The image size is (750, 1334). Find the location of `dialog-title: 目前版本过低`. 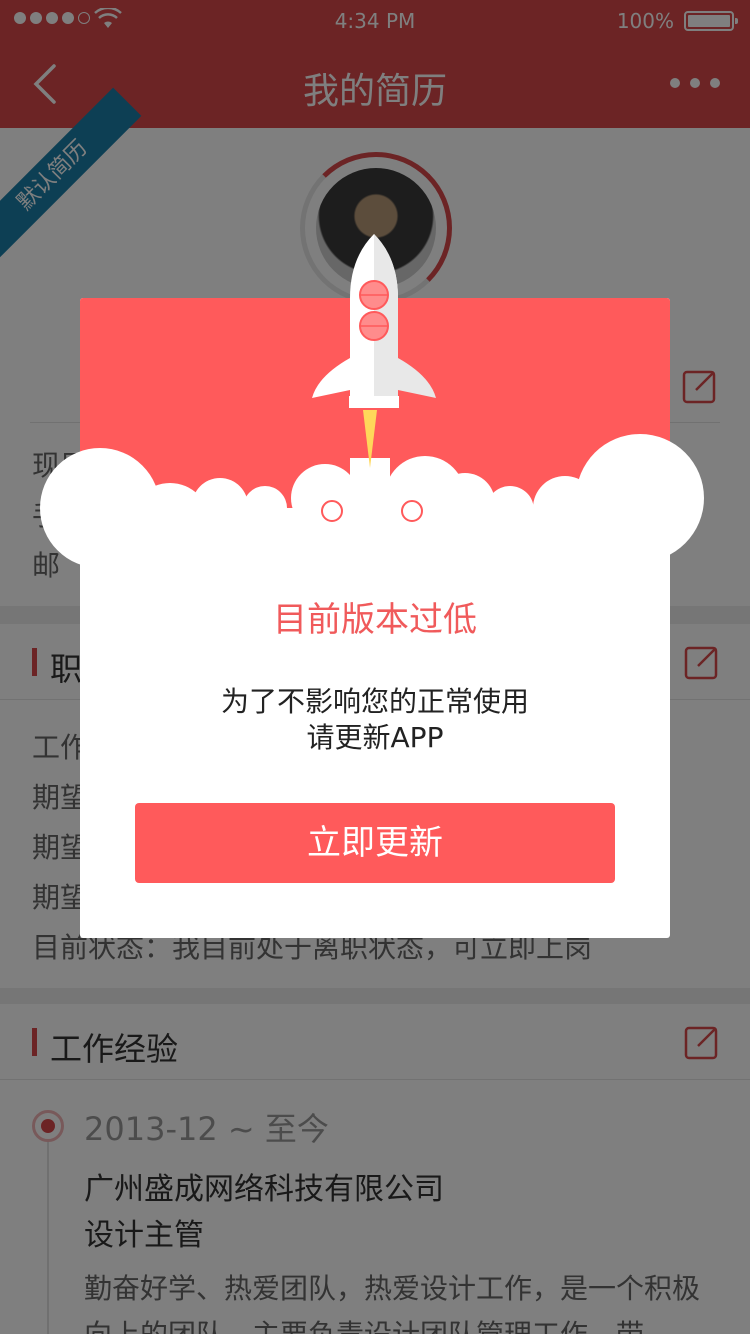

dialog-title: 目前版本过低 is located at coordinates (375, 620).